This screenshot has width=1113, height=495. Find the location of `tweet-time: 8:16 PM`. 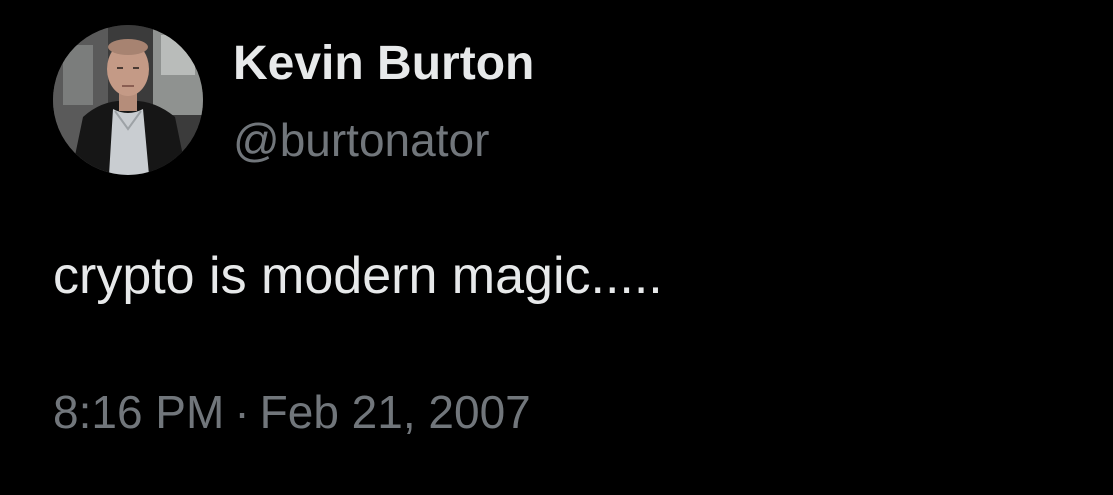

tweet-time: 8:16 PM is located at coordinates (139, 412).